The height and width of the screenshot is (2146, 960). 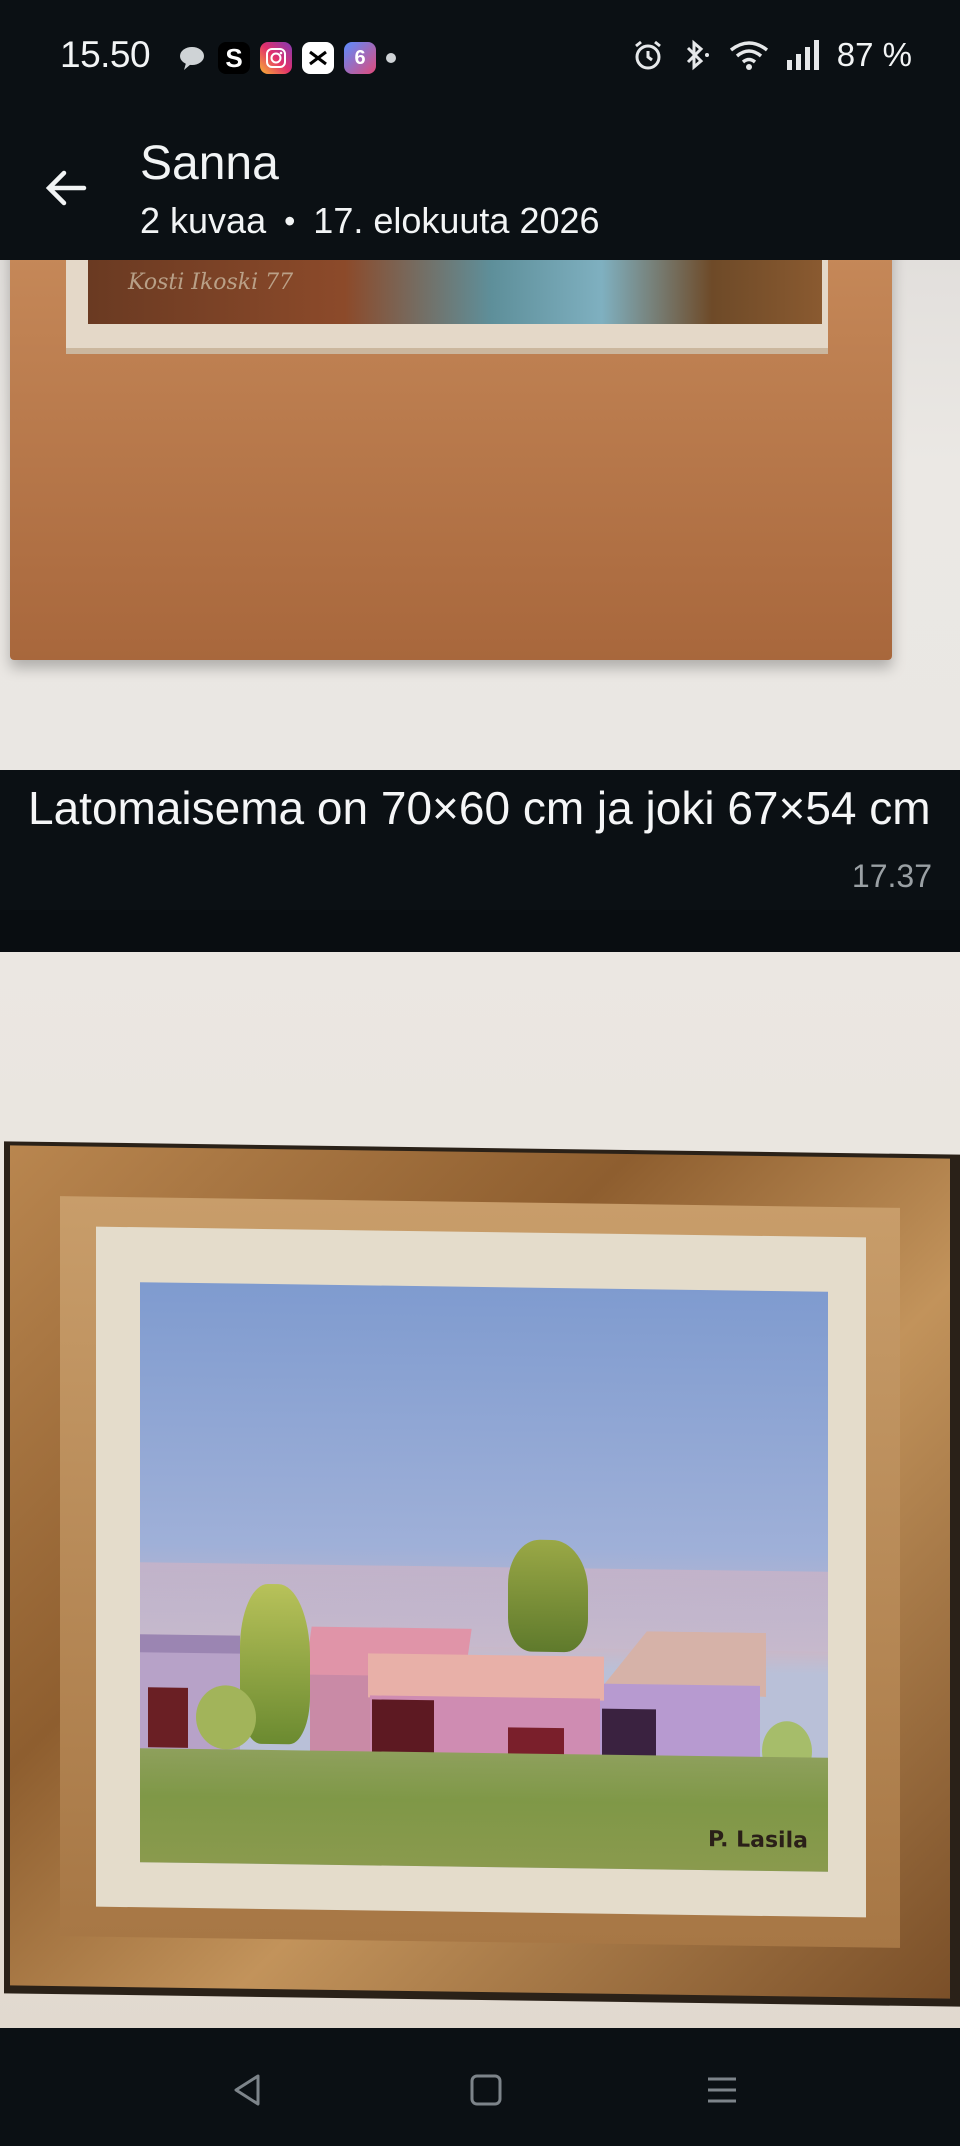 I want to click on triangle-back-icon, so click(x=247, y=2090).